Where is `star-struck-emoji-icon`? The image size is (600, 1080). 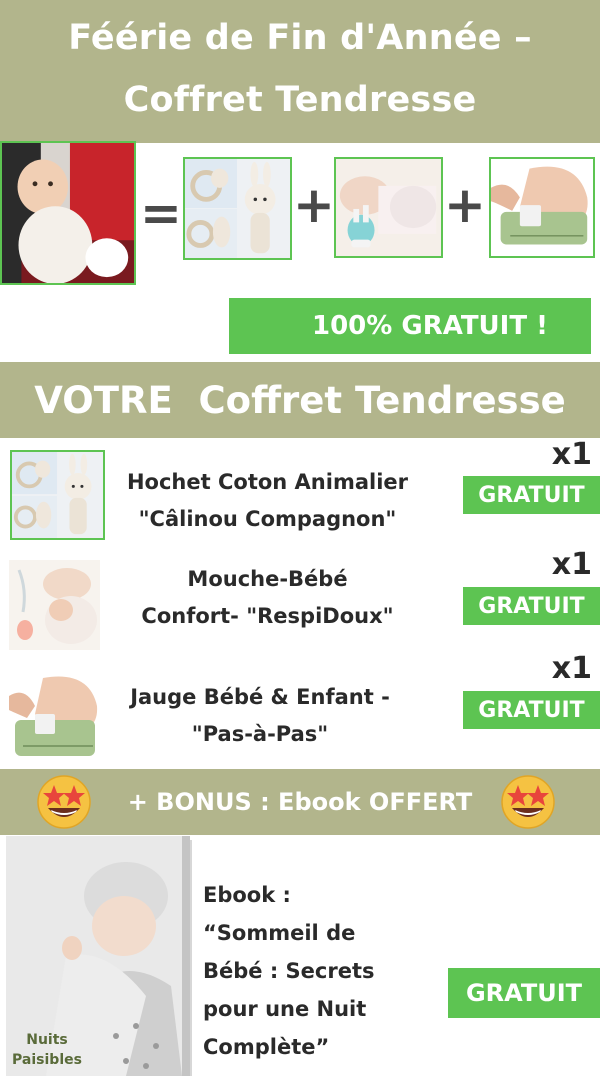
star-struck-emoji-icon is located at coordinates (528, 802).